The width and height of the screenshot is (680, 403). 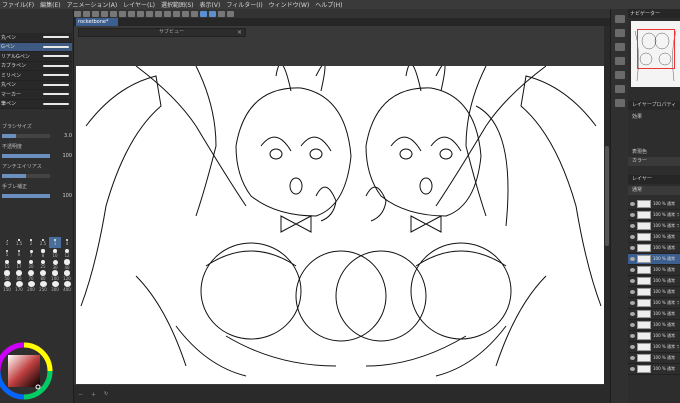 What do you see at coordinates (162, 32) in the screenshot?
I see `subview-titlebar: サブビュー ×` at bounding box center [162, 32].